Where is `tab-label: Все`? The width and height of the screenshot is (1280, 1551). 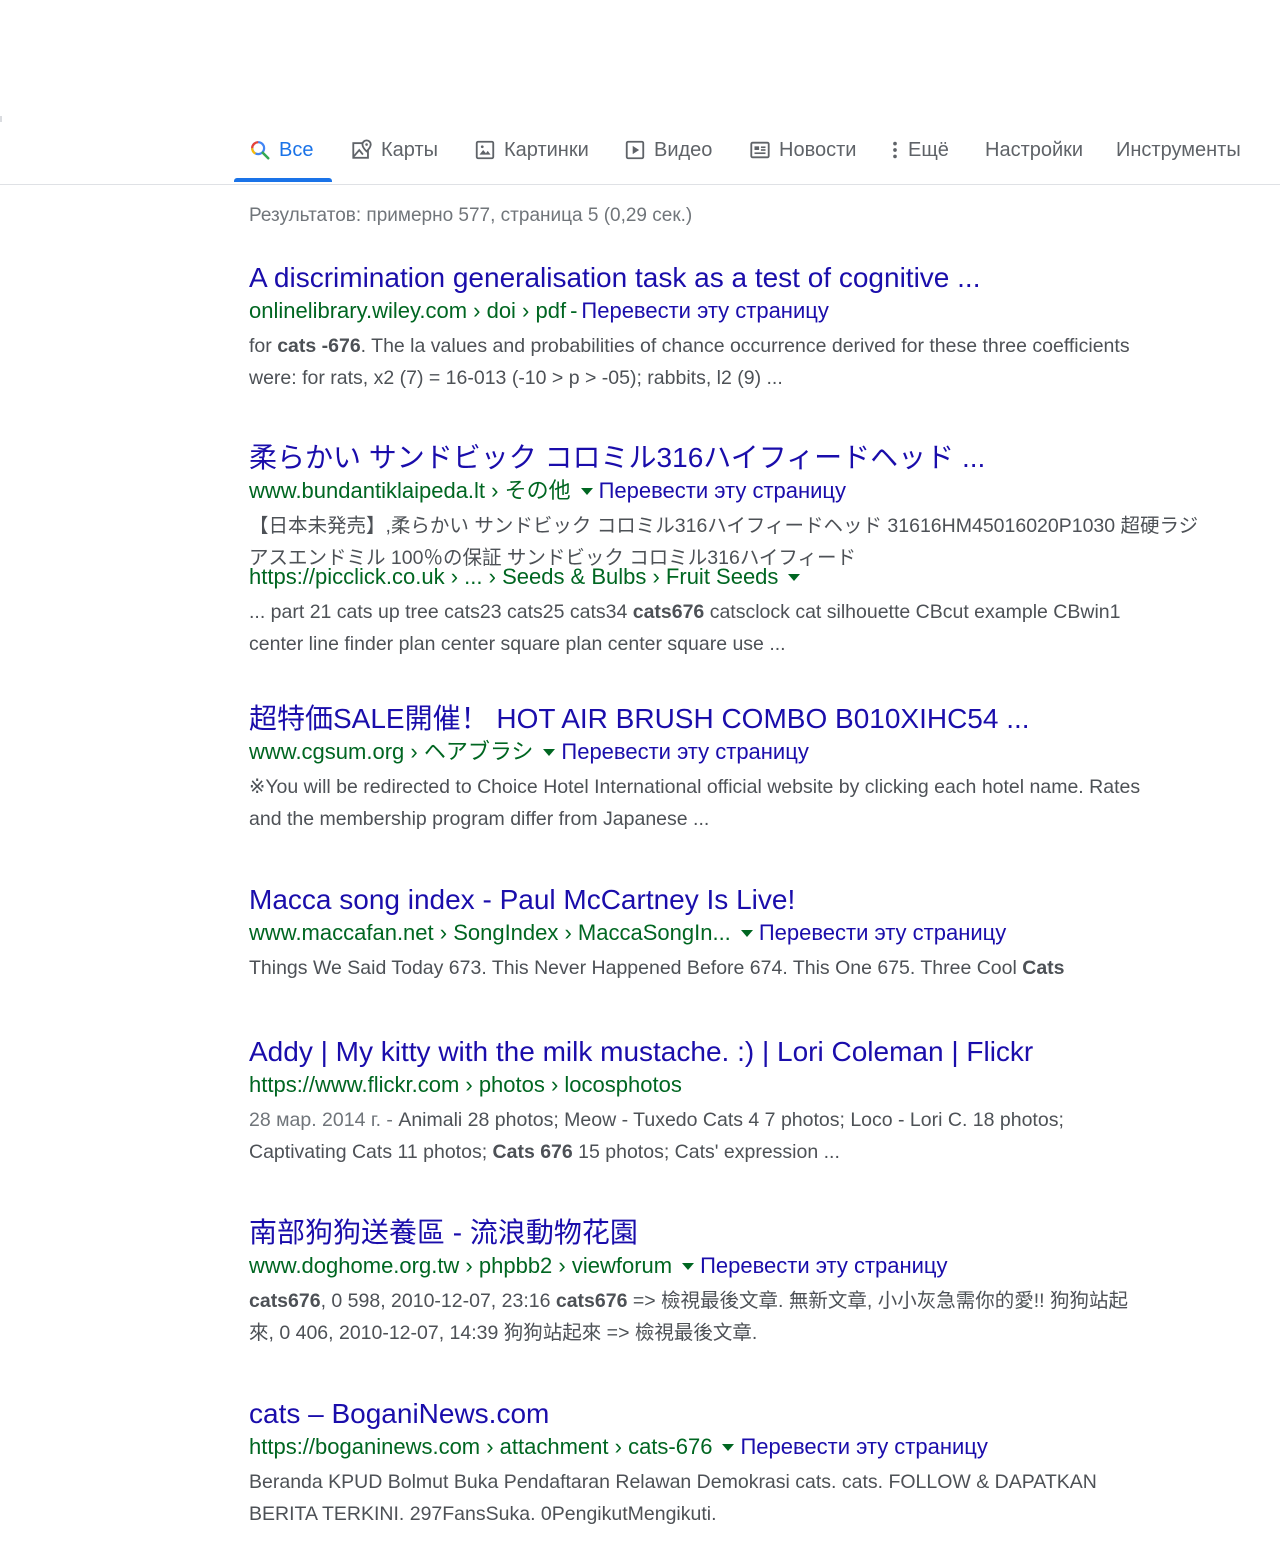
tab-label: Все is located at coordinates (296, 149).